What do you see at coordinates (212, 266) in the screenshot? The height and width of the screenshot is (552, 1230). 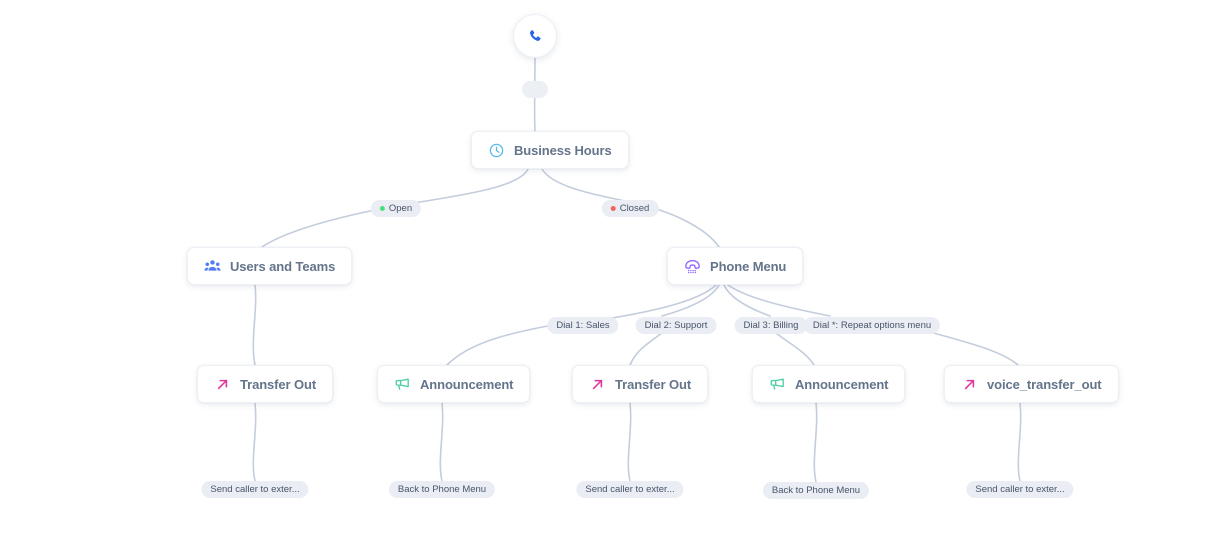 I see `users-group-icon` at bounding box center [212, 266].